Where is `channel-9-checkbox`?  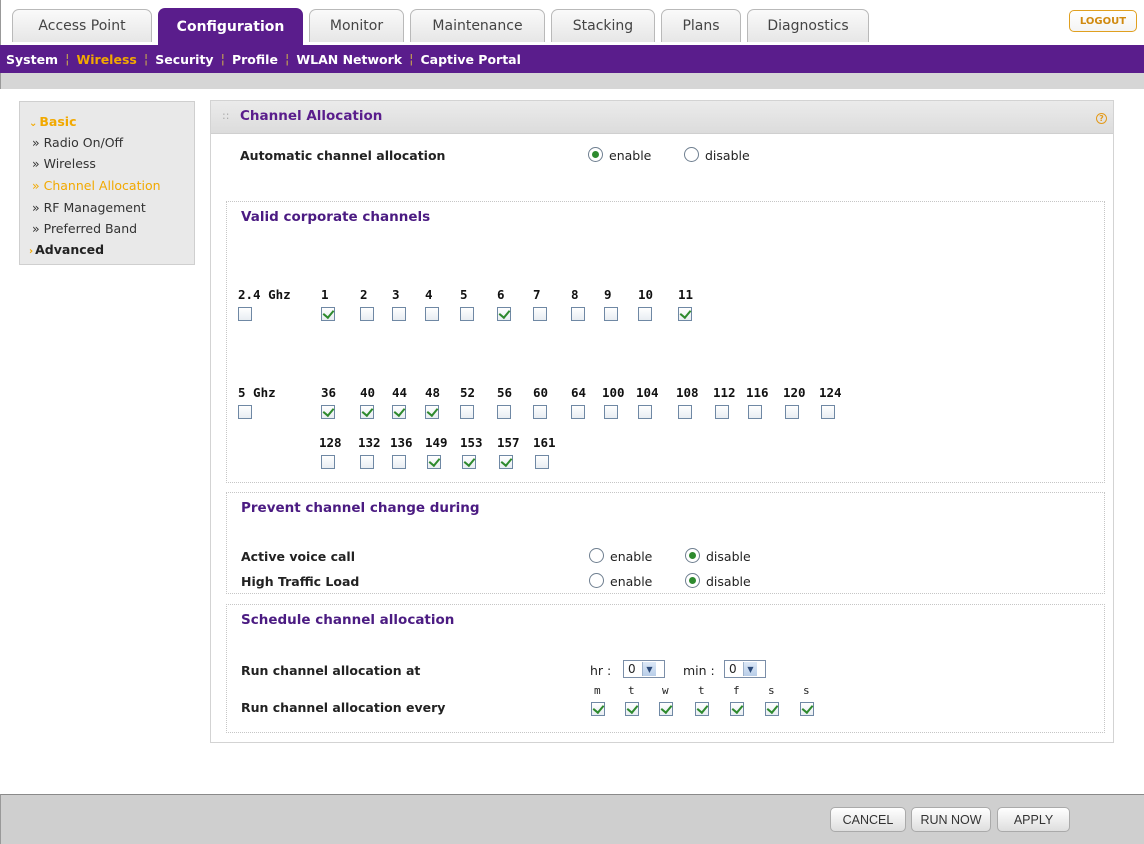 channel-9-checkbox is located at coordinates (611, 314).